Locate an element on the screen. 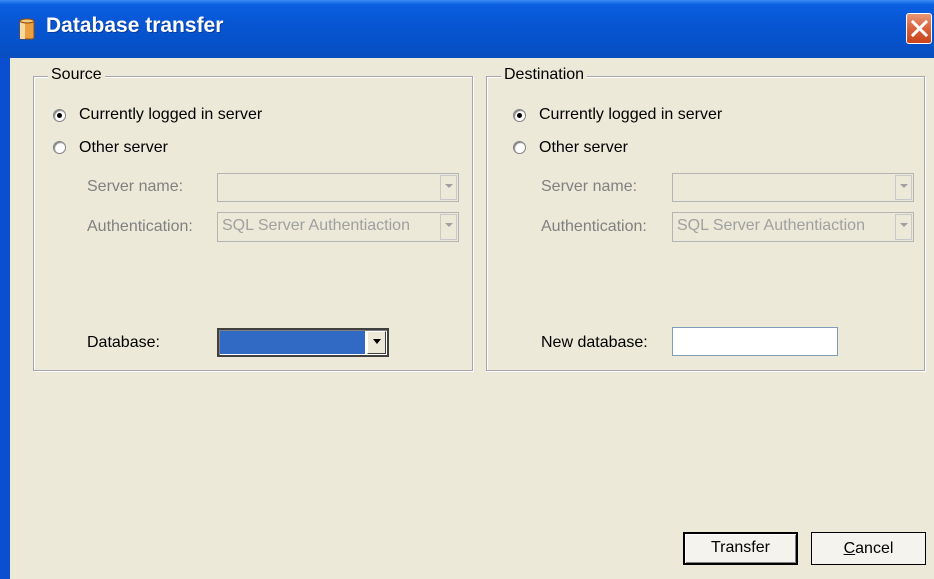 Image resolution: width=934 pixels, height=579 pixels. destination-authentication-label: Authentication: is located at coordinates (594, 226).